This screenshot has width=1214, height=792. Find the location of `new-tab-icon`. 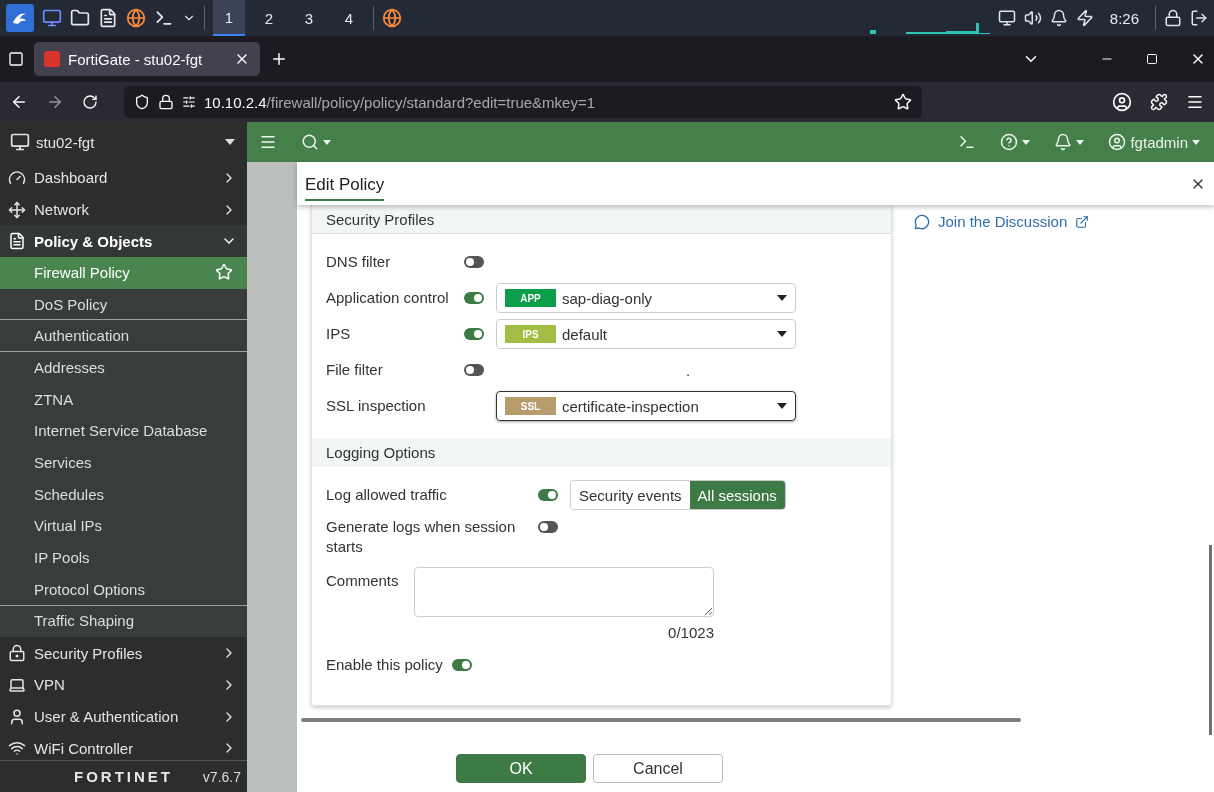

new-tab-icon is located at coordinates (279, 59).